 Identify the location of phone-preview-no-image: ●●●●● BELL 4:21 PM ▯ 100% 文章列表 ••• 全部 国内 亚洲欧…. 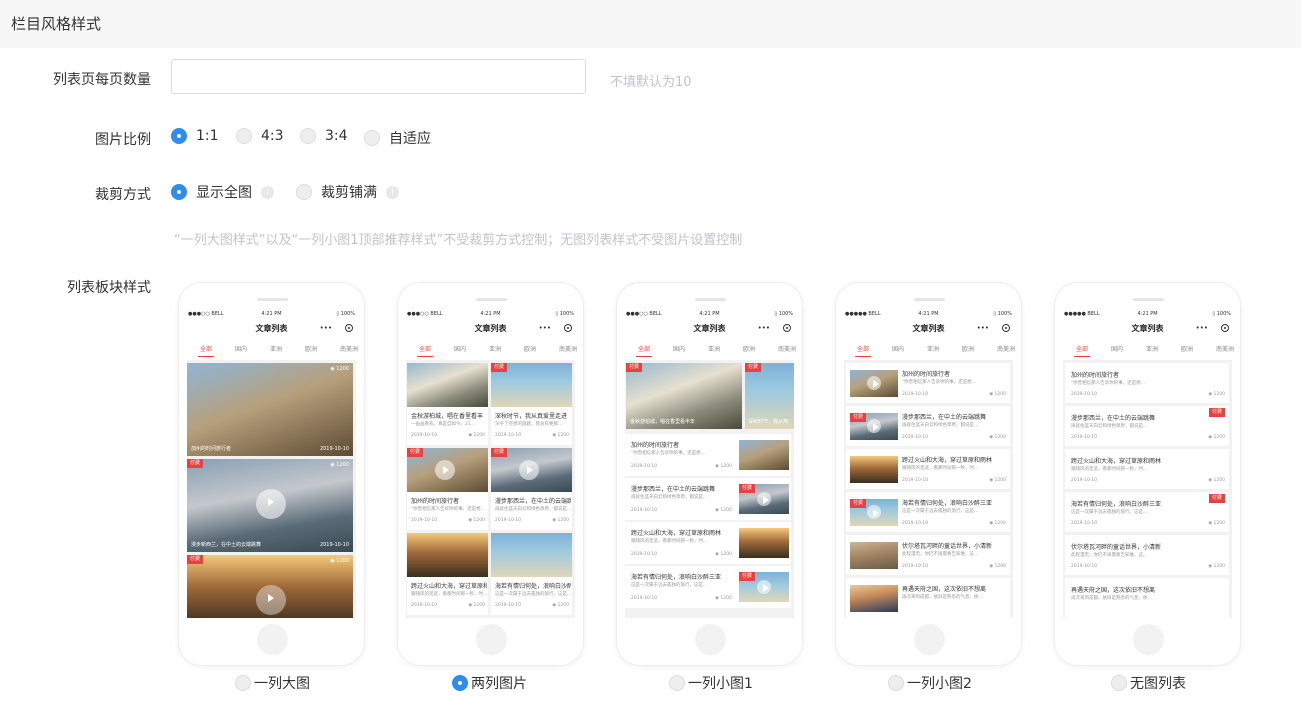
(1147, 474).